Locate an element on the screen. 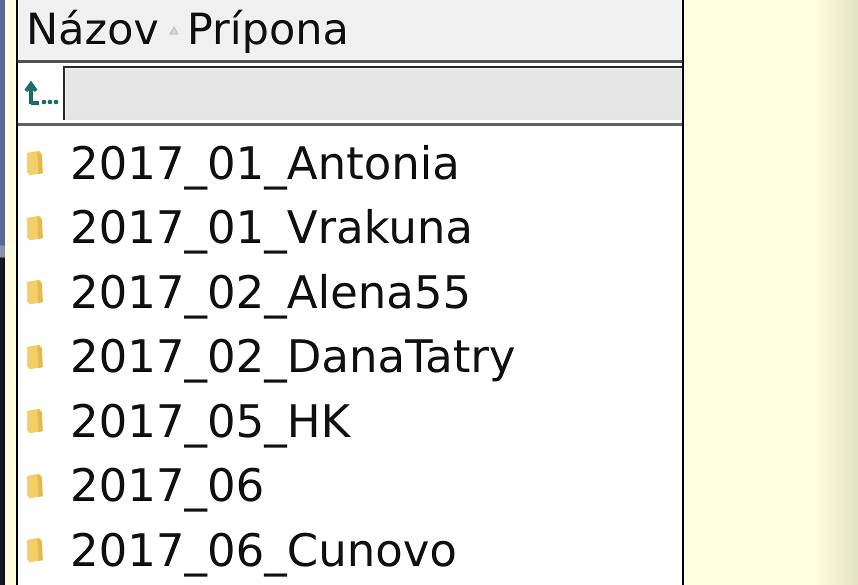 This screenshot has height=585, width=858. filter-field is located at coordinates (372, 93).